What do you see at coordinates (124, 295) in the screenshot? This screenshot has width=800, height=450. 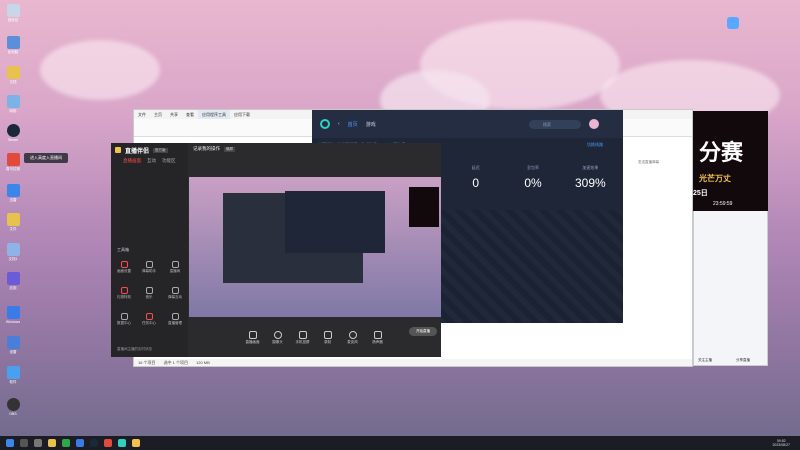 I see `tool-button: 礼物特效` at bounding box center [124, 295].